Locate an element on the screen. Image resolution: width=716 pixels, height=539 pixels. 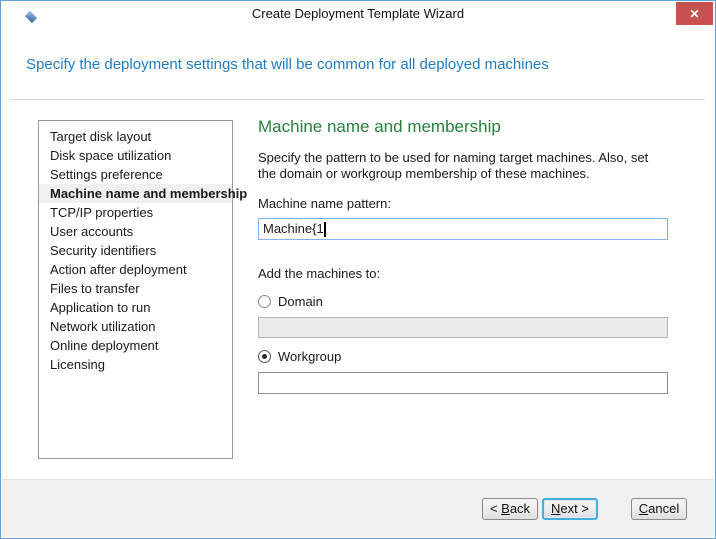
sidebar-item-files-to-transfer: Files to transfer is located at coordinates (135, 288).